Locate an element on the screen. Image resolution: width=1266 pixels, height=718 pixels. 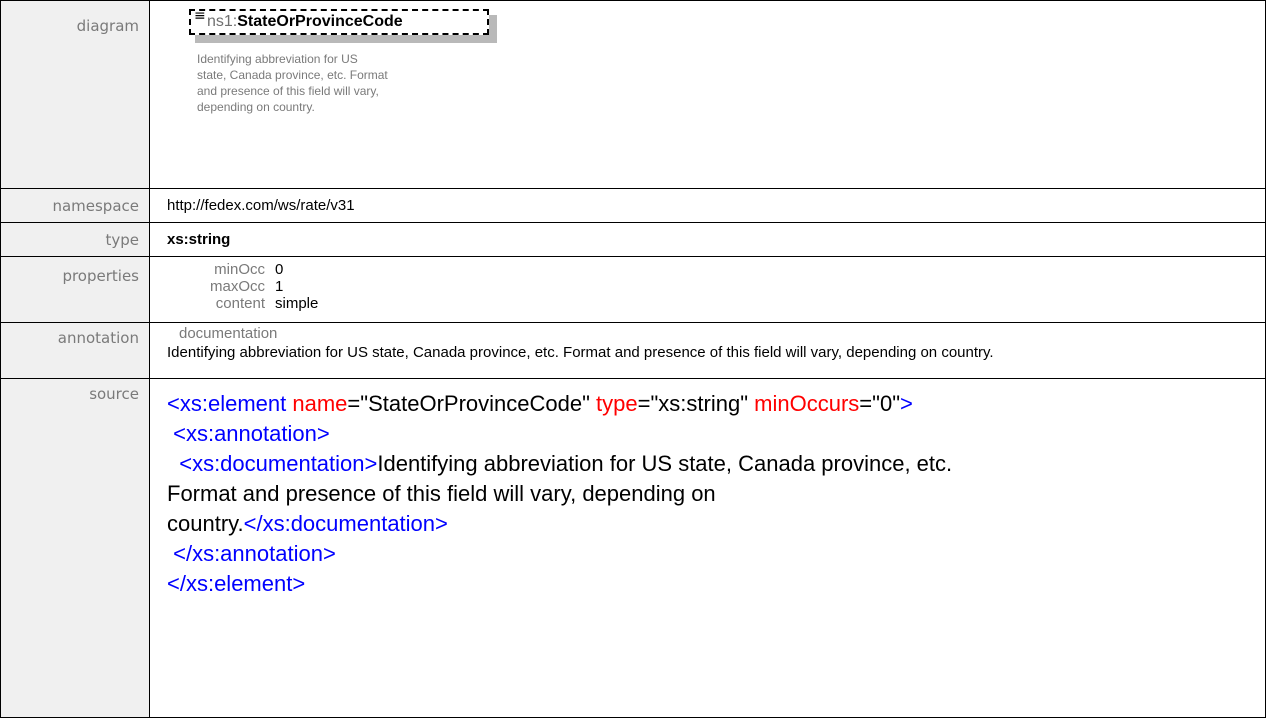
source-tag-bracket: < is located at coordinates (173, 403).